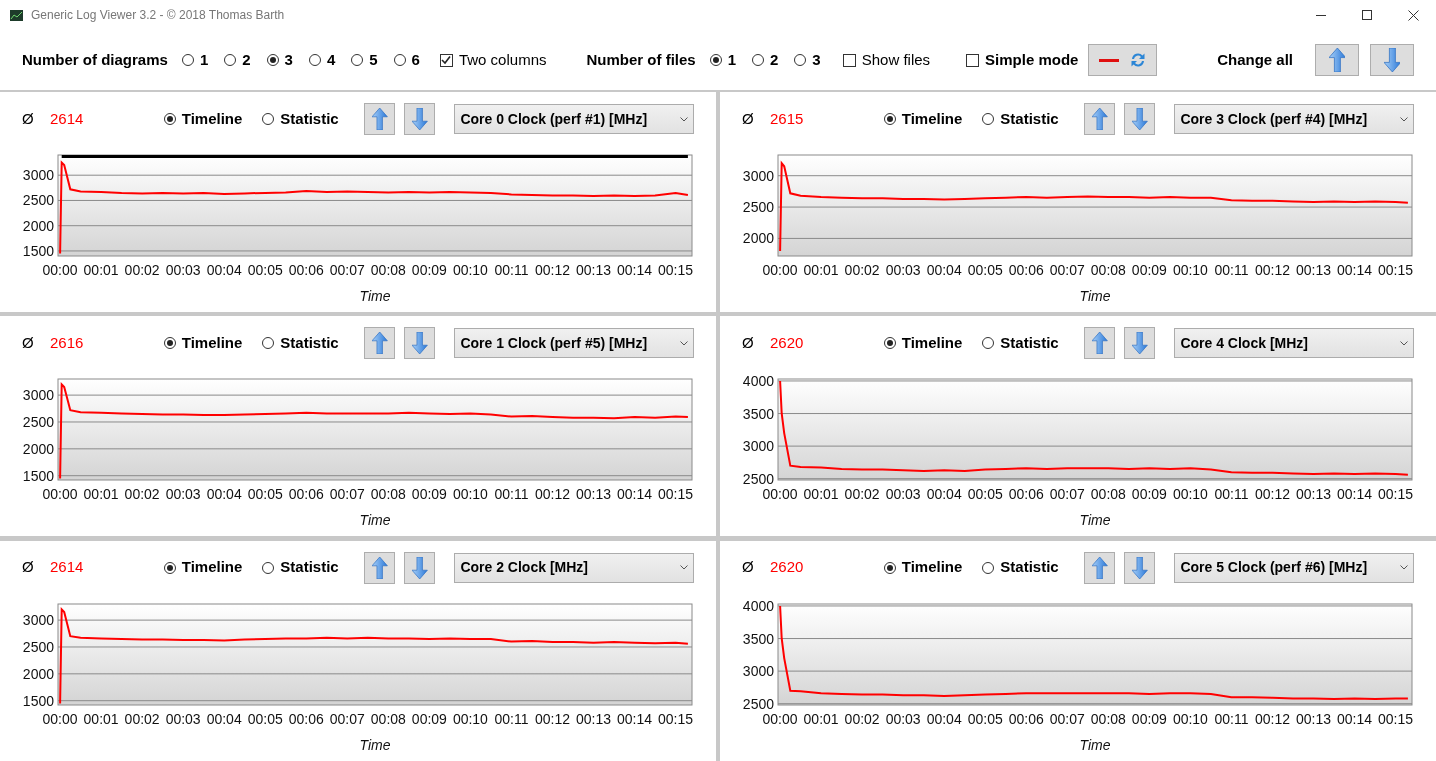  I want to click on channel-dropdown: Core 4 Clock [MHz], so click(1294, 343).